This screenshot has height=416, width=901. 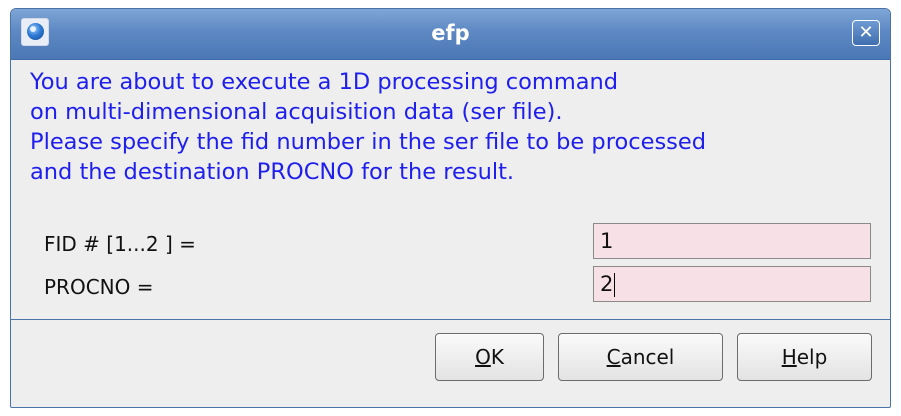 What do you see at coordinates (607, 241) in the screenshot?
I see `fid-input-value: 1` at bounding box center [607, 241].